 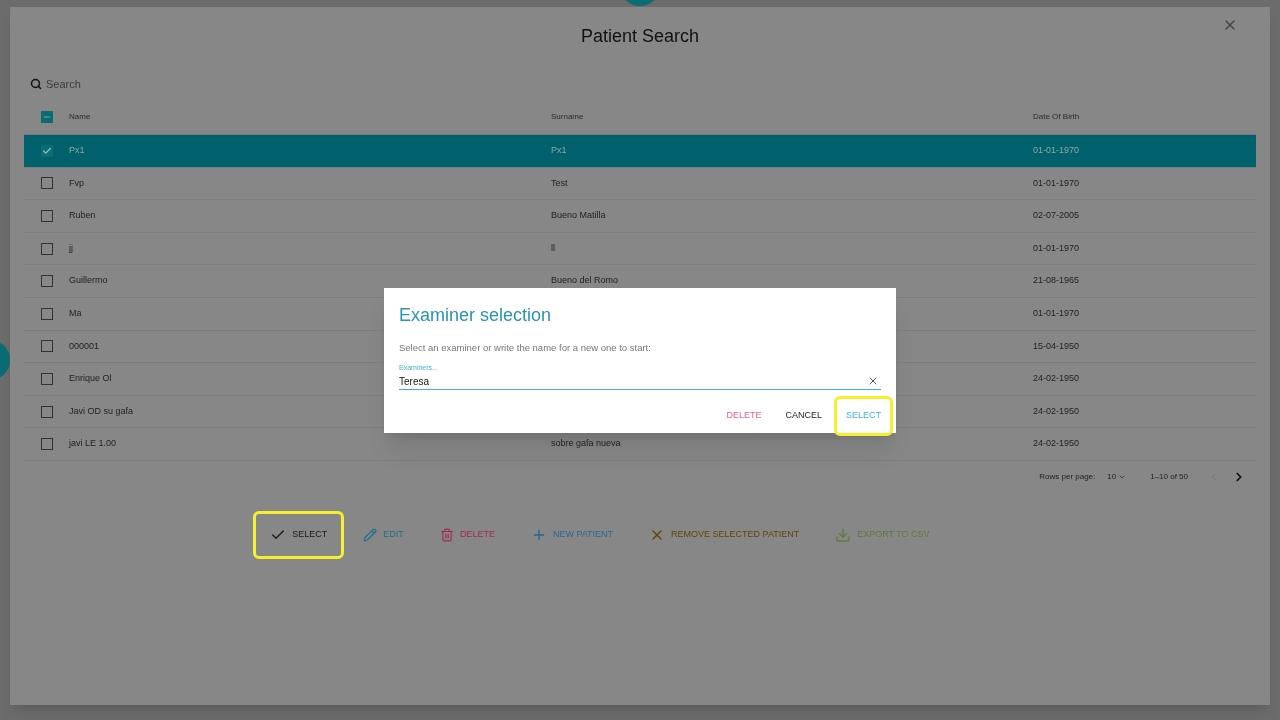 I want to click on download-icon, so click(x=843, y=534).